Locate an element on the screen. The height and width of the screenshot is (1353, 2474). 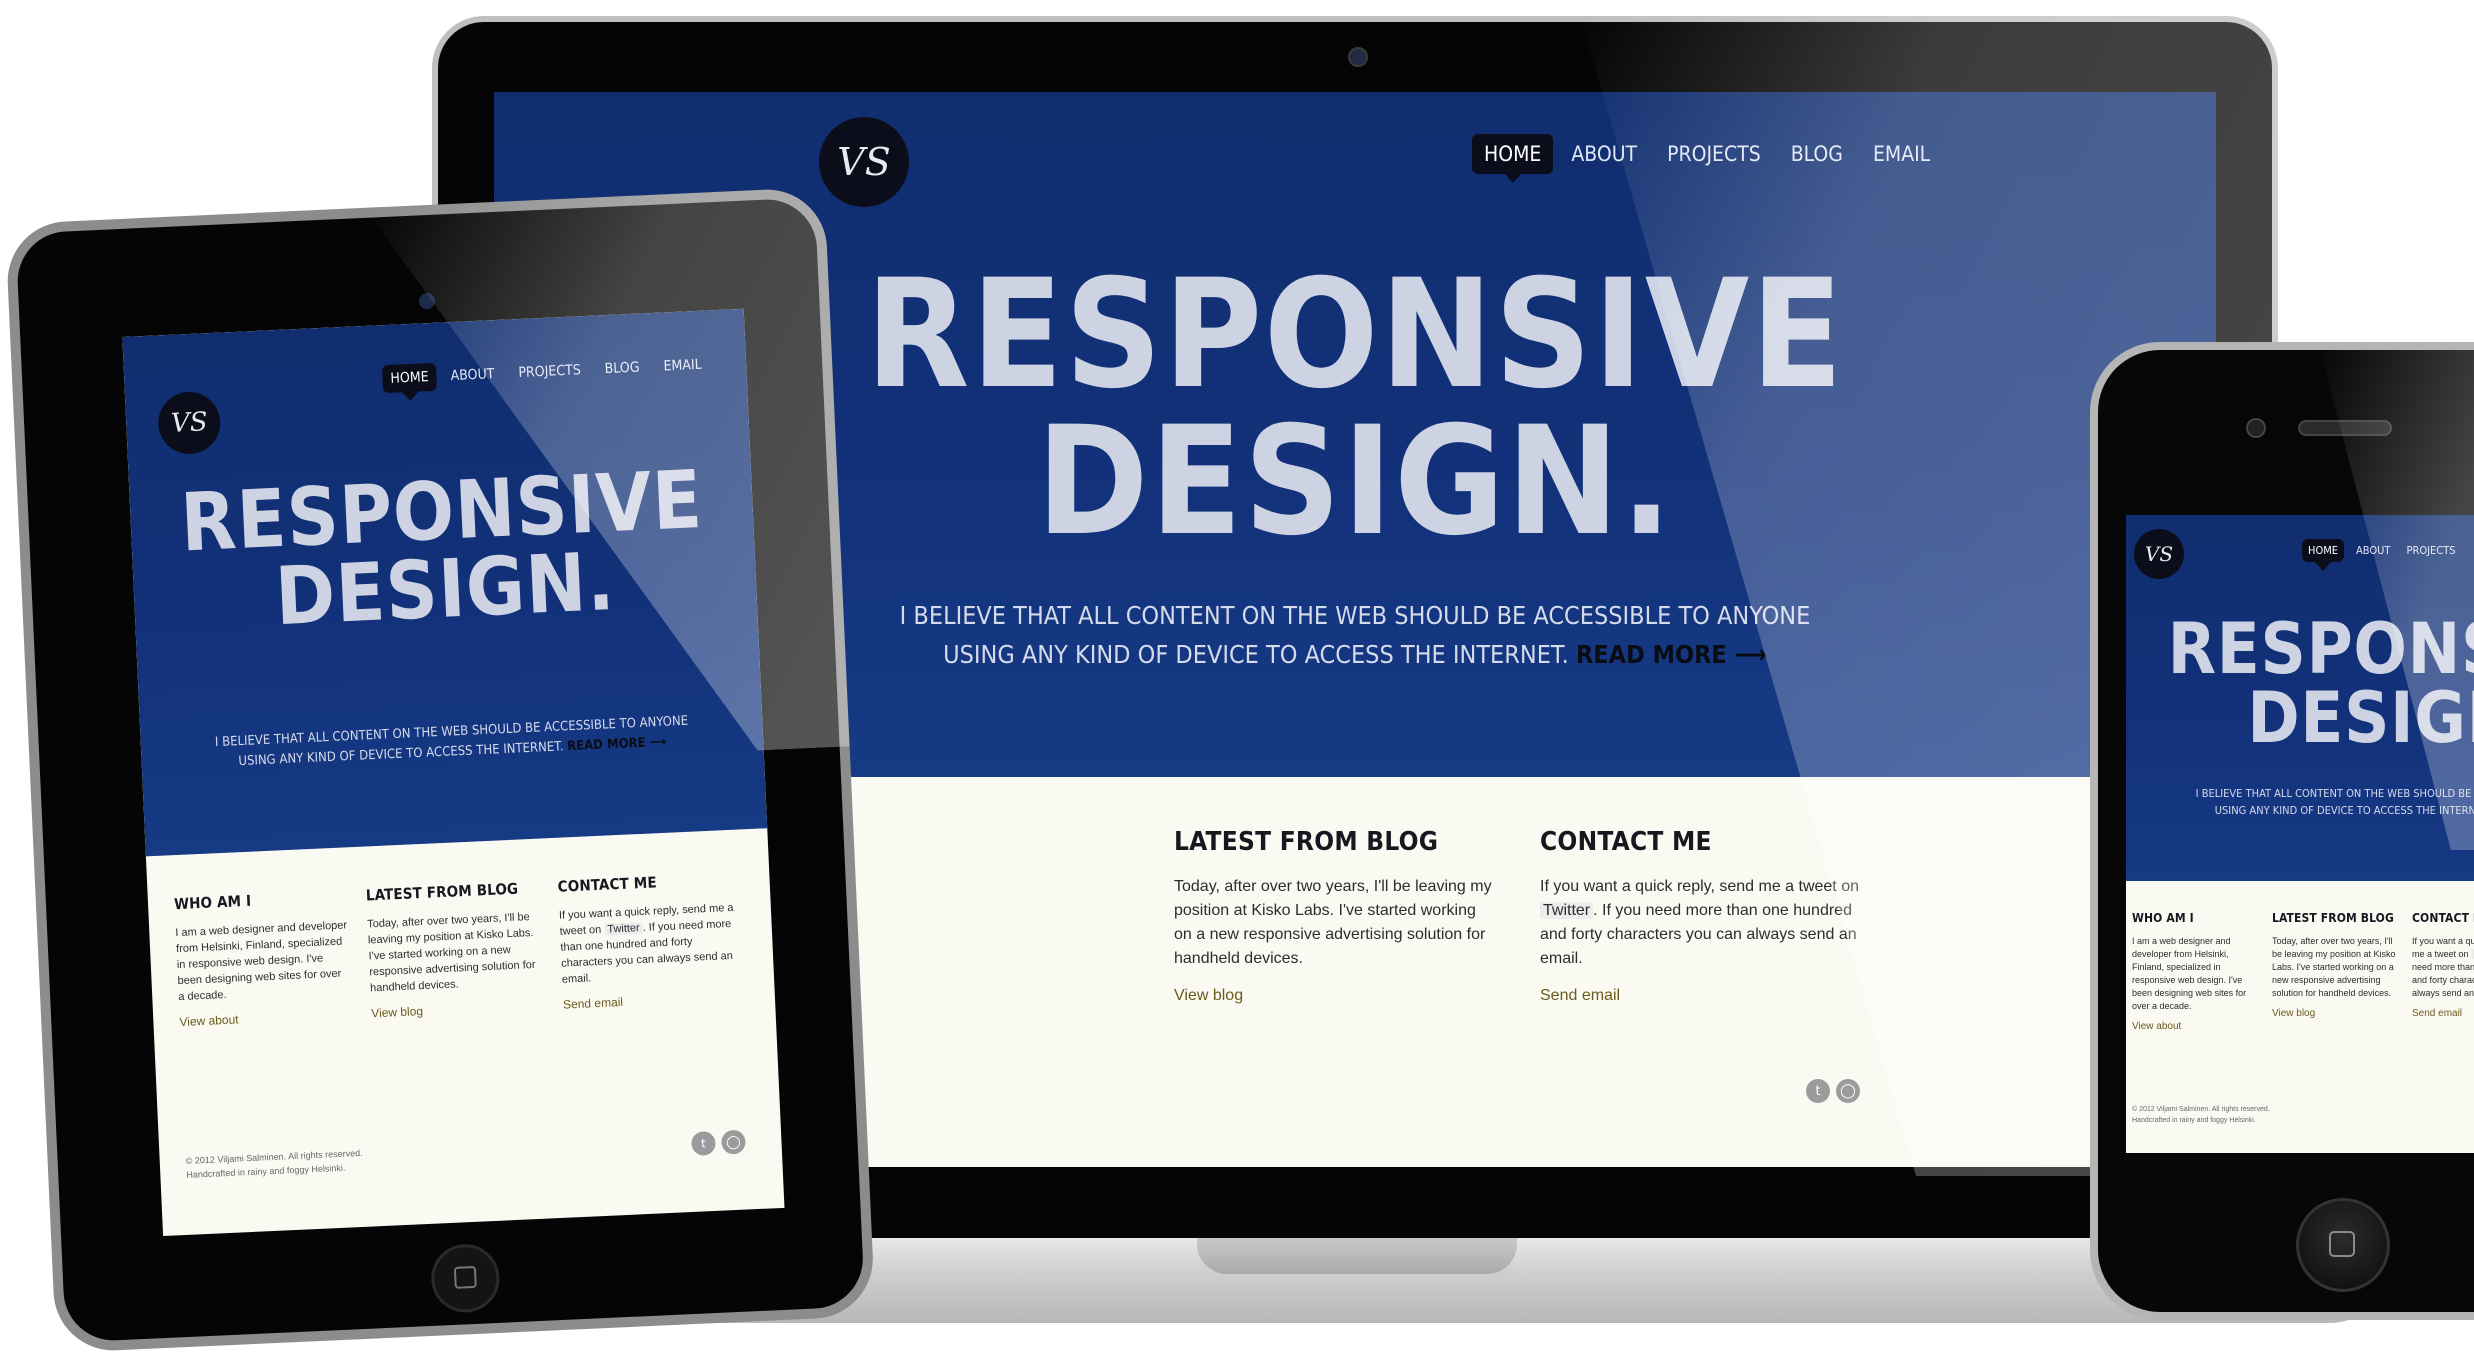
tablet-nav-projects: Projects is located at coordinates (550, 371).